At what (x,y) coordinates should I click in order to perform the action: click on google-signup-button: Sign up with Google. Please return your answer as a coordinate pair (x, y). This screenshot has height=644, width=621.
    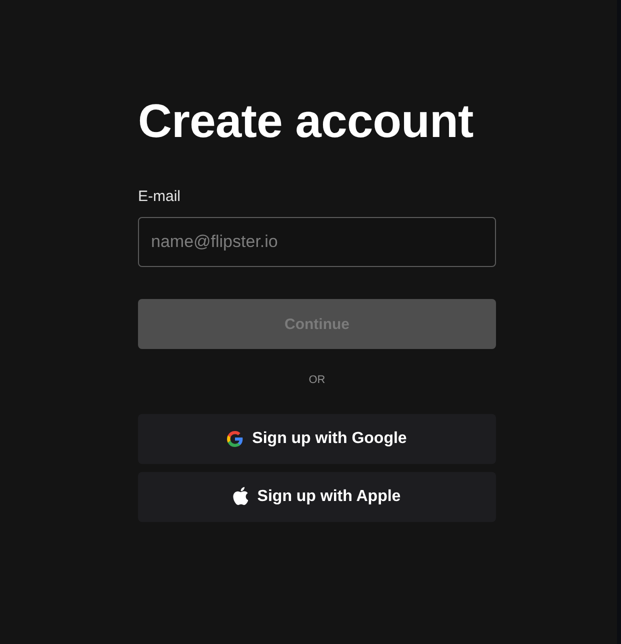
    Looking at the image, I should click on (317, 439).